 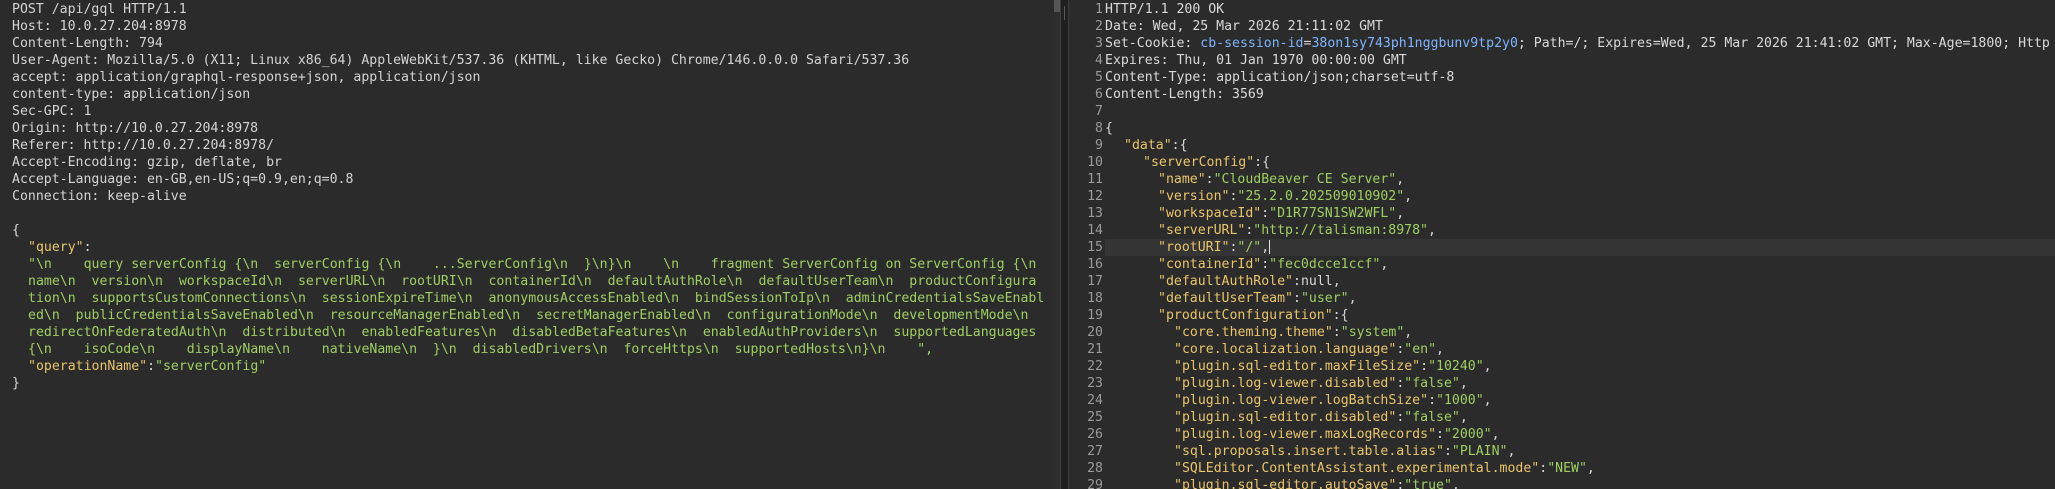 What do you see at coordinates (143, 145) in the screenshot?
I see `request-header-text: Referer: http://10.0.27.204:8978/` at bounding box center [143, 145].